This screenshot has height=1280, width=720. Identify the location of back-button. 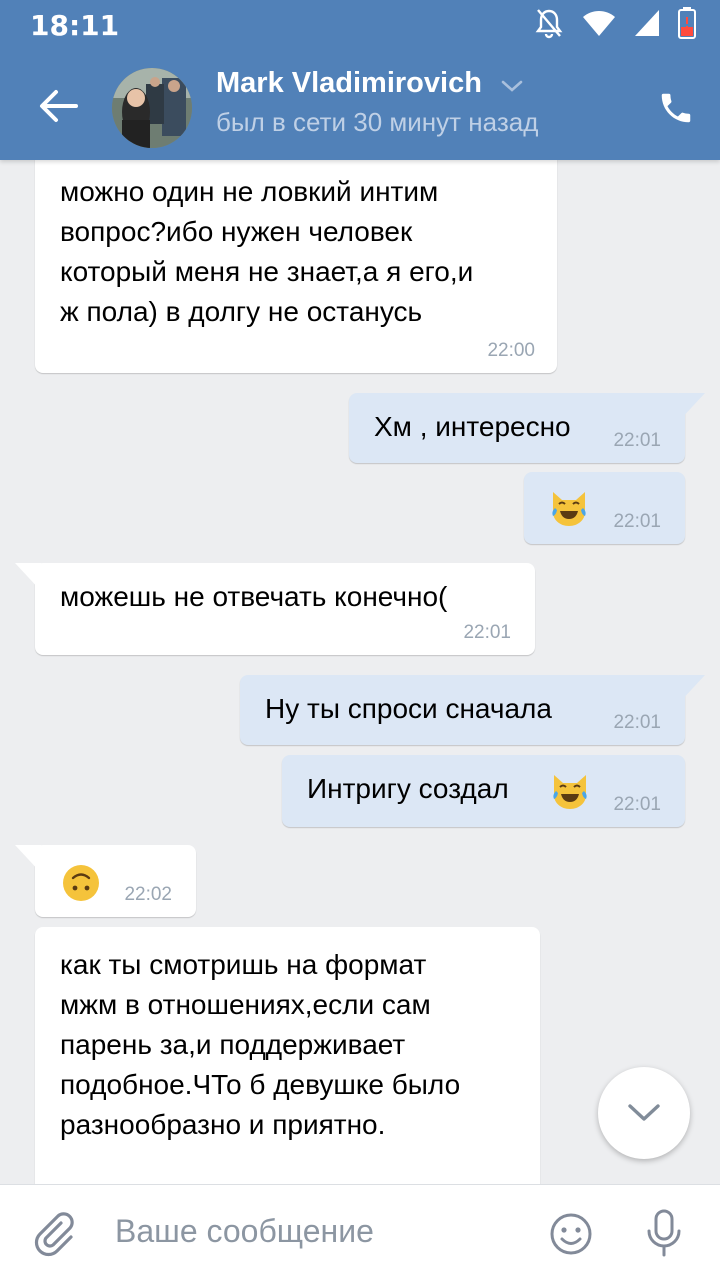
(58, 106).